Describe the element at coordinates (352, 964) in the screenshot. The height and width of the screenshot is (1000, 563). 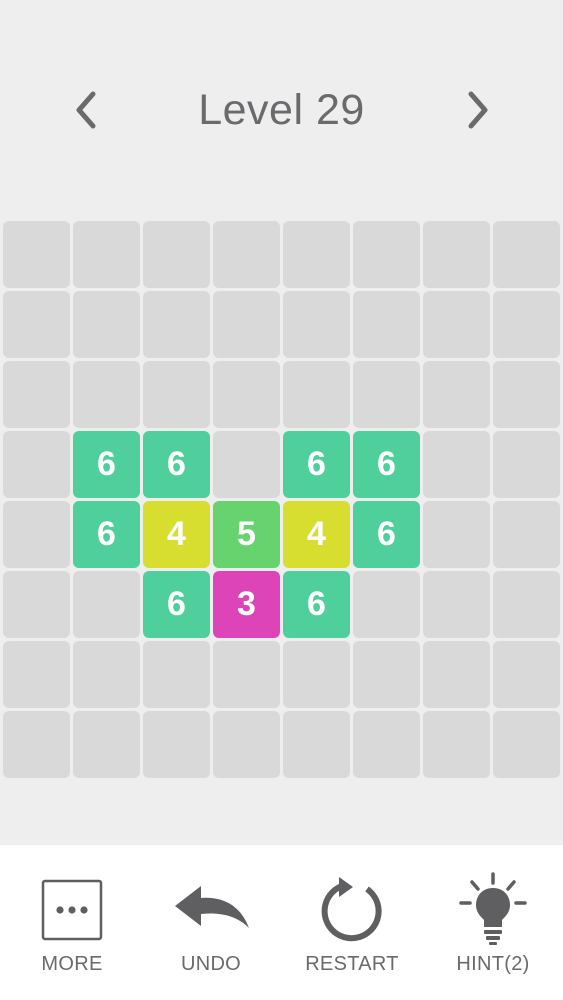
I see `restart-label: RESTART` at that location.